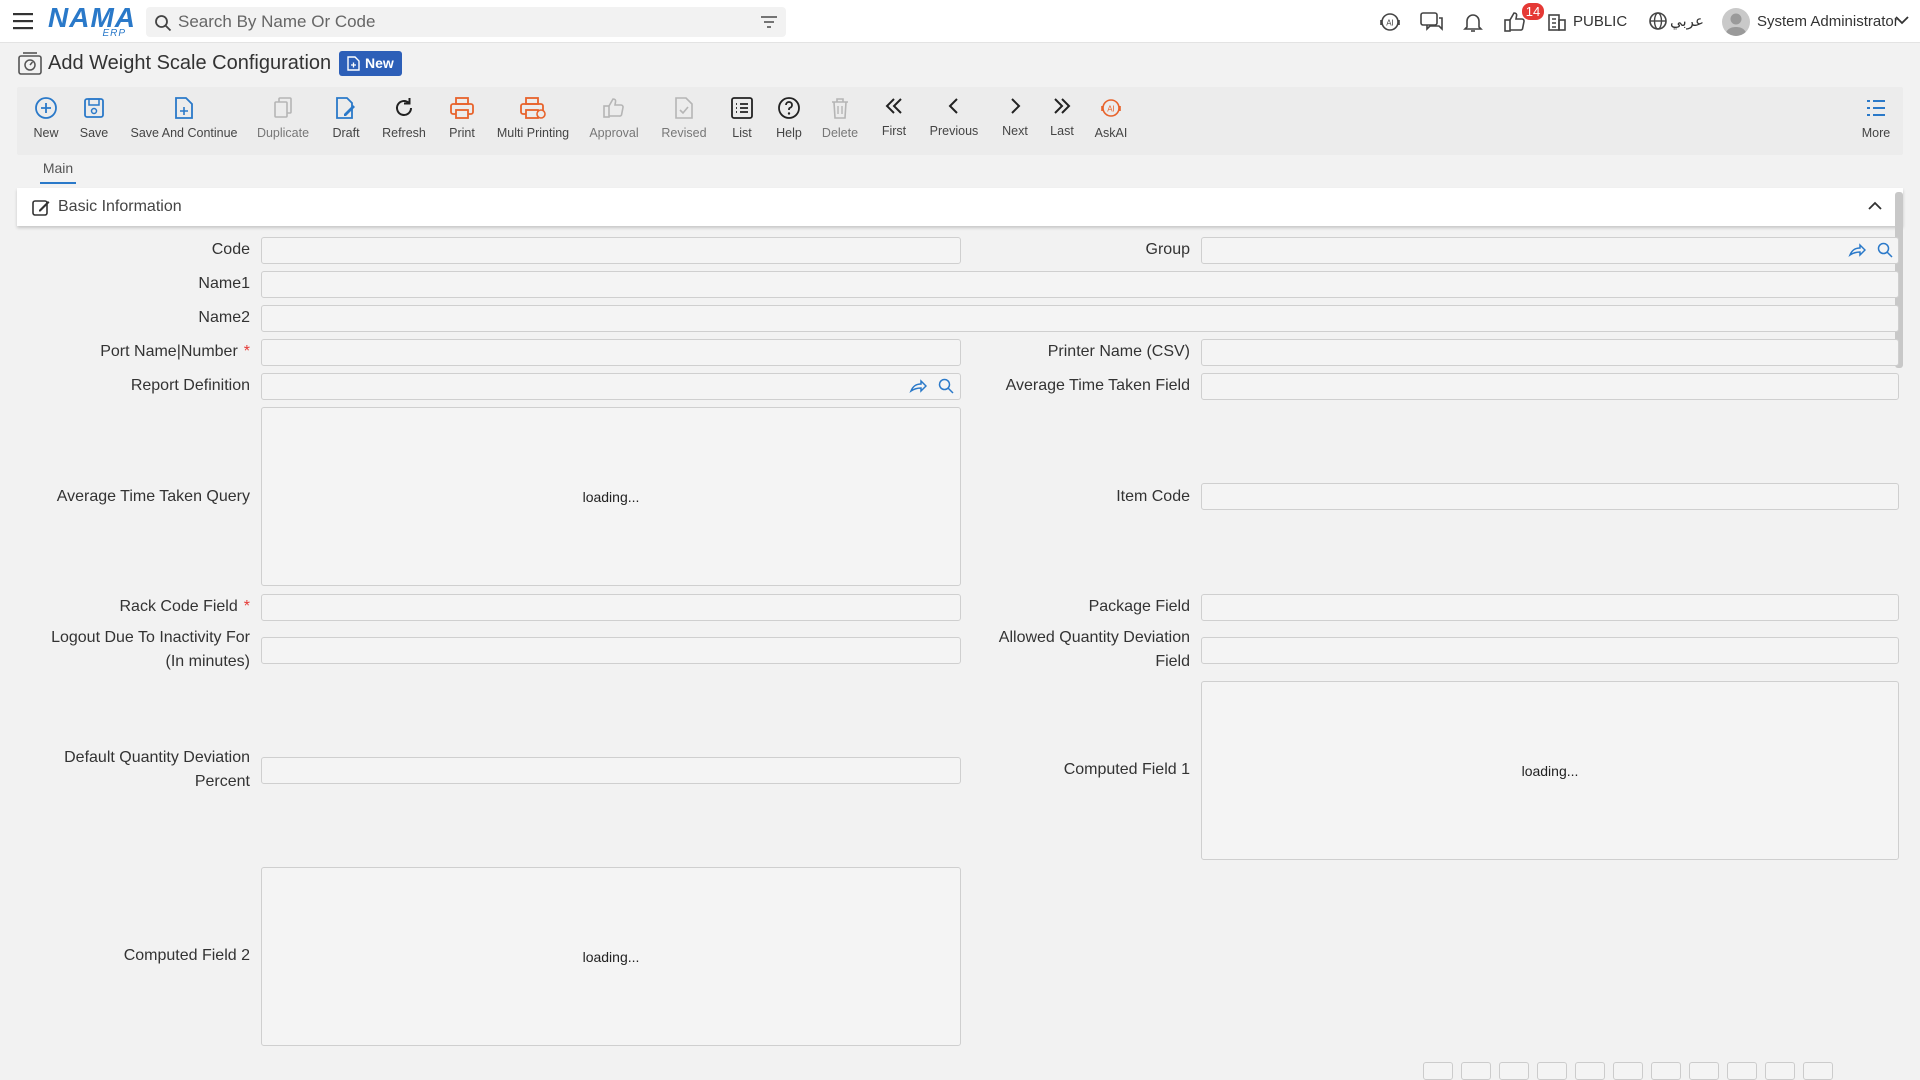 Image resolution: width=1920 pixels, height=1080 pixels. What do you see at coordinates (1550, 607) in the screenshot?
I see `package-field-input` at bounding box center [1550, 607].